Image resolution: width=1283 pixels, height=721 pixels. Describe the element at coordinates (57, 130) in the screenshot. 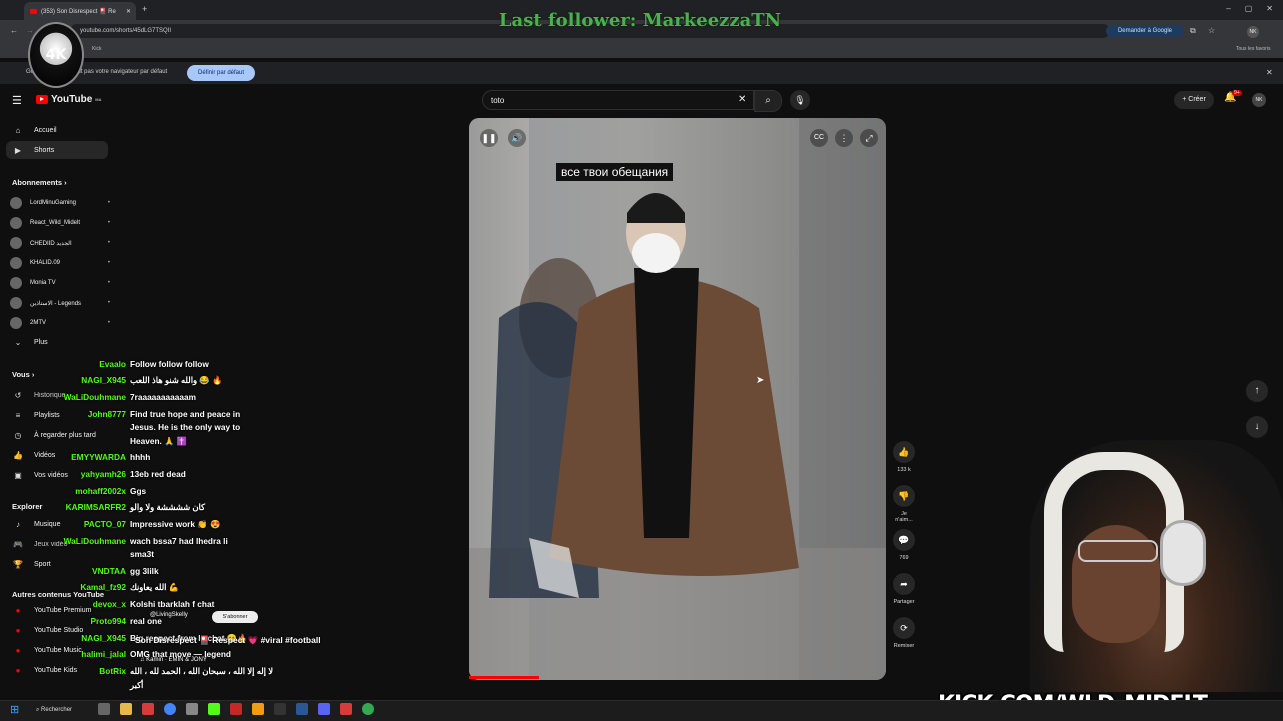

I see `sidebar-item-home: ⌂ Accueil` at that location.